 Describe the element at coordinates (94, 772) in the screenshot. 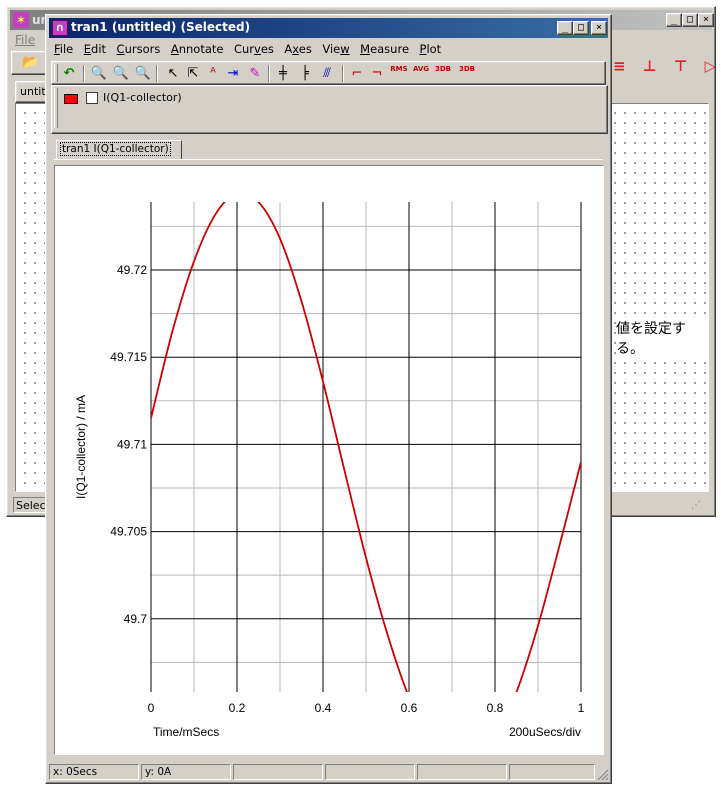

I see `status-x-readout: x: 0Secs` at that location.